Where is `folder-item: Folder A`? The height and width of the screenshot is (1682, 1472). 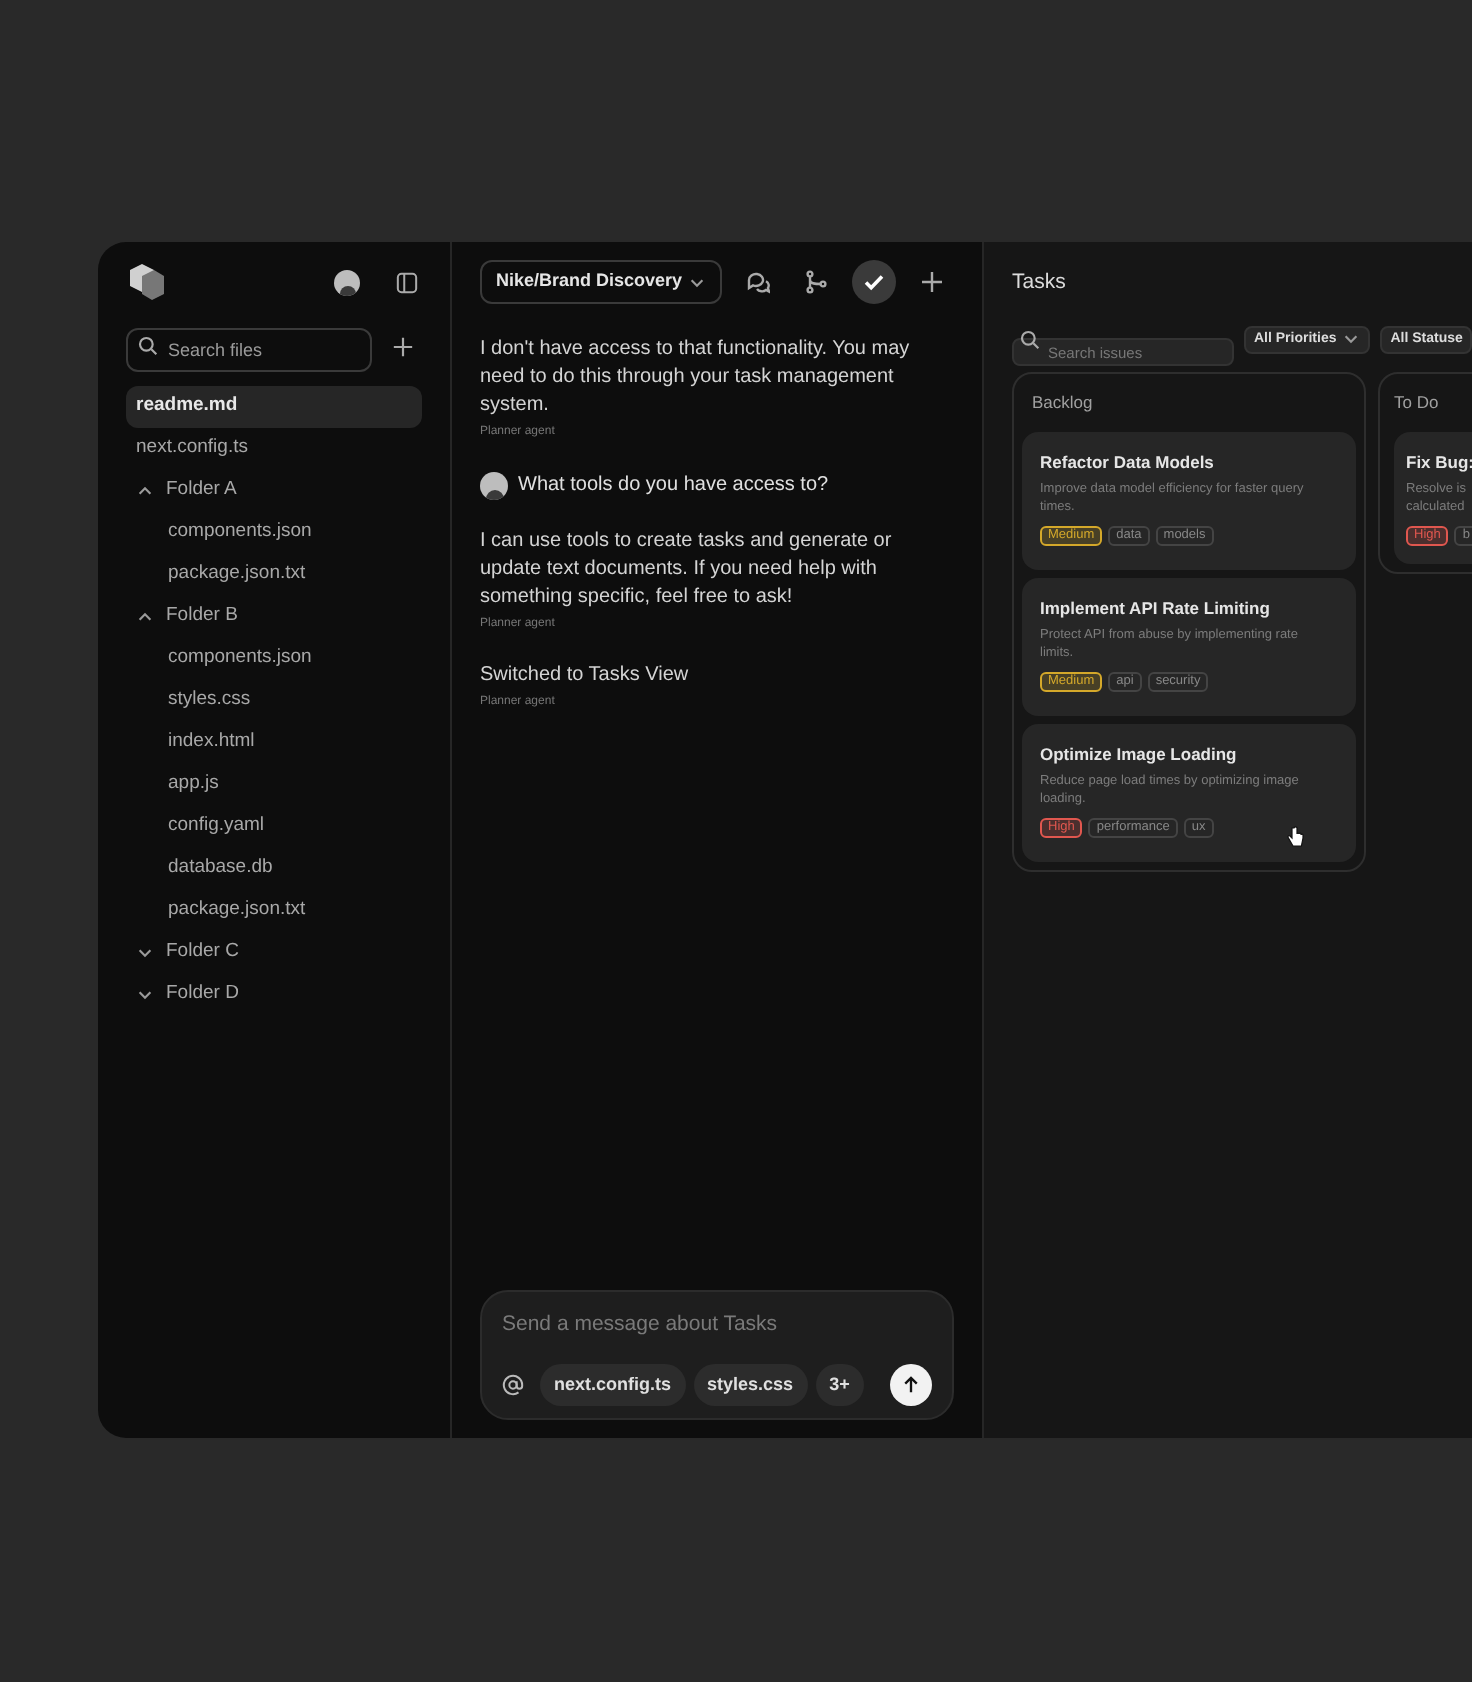 folder-item: Folder A is located at coordinates (274, 491).